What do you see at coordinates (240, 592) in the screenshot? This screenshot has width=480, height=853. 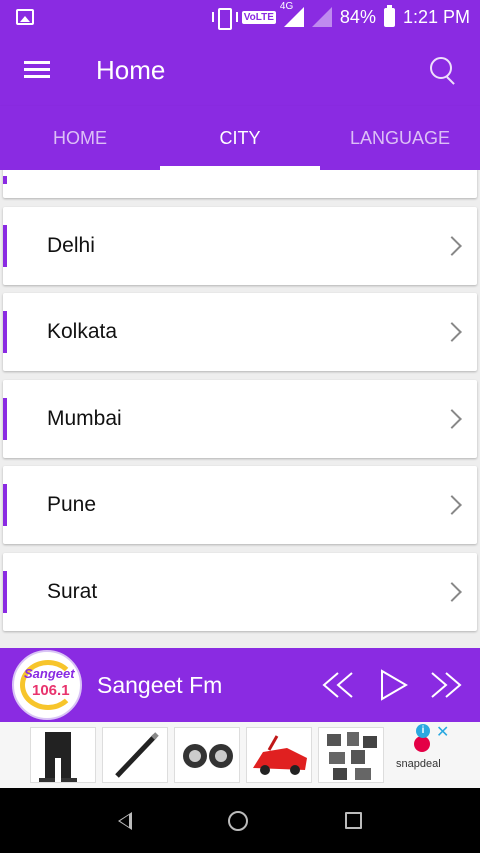 I see `list-item-surat: Surat` at bounding box center [240, 592].